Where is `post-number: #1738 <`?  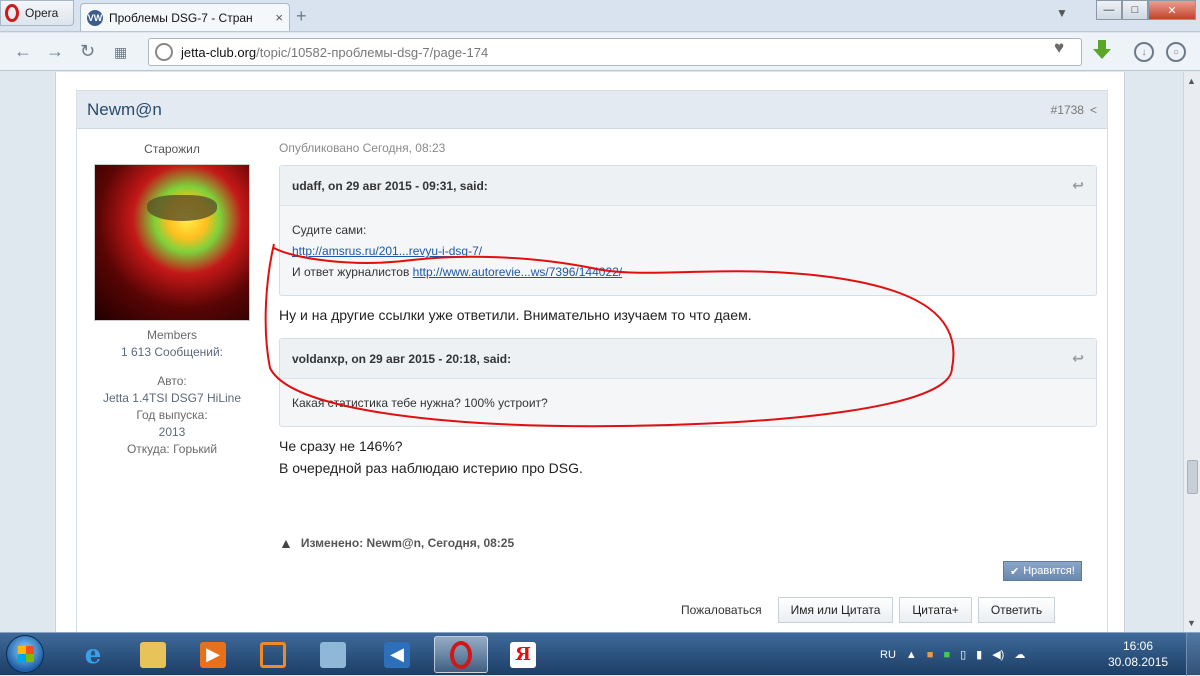 post-number: #1738 < is located at coordinates (1074, 110).